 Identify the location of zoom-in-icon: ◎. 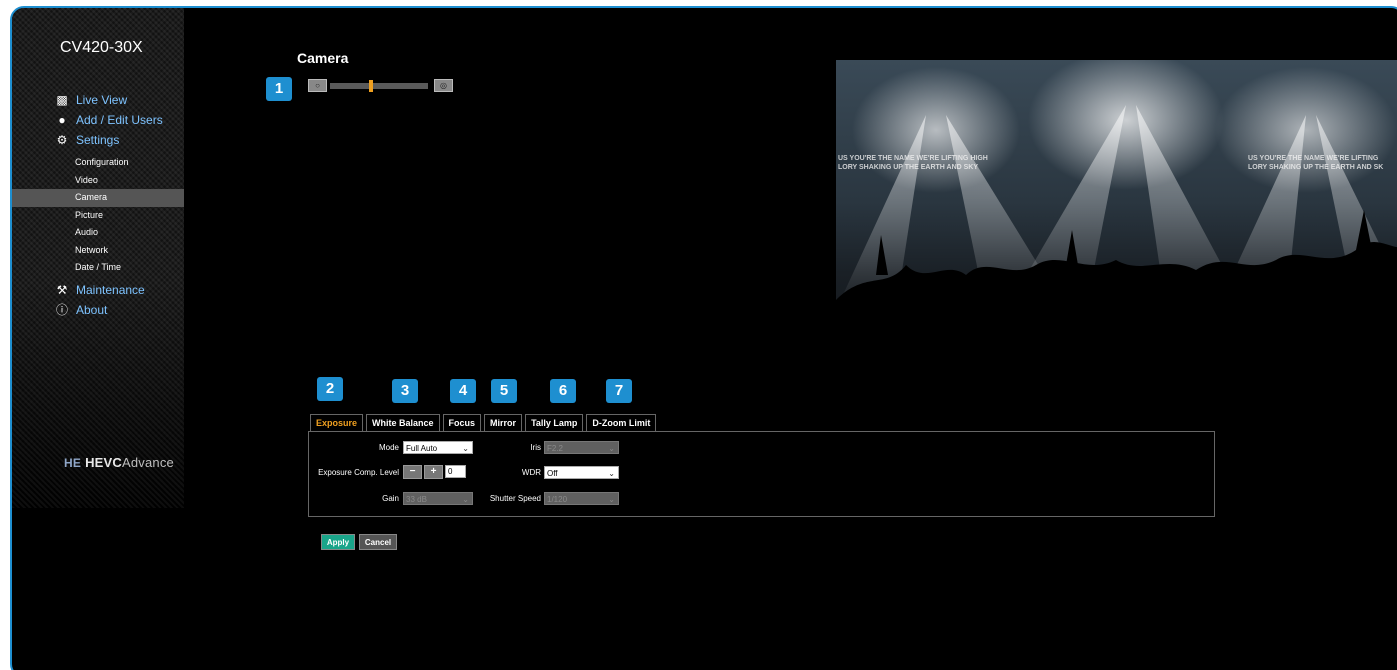
(443, 85).